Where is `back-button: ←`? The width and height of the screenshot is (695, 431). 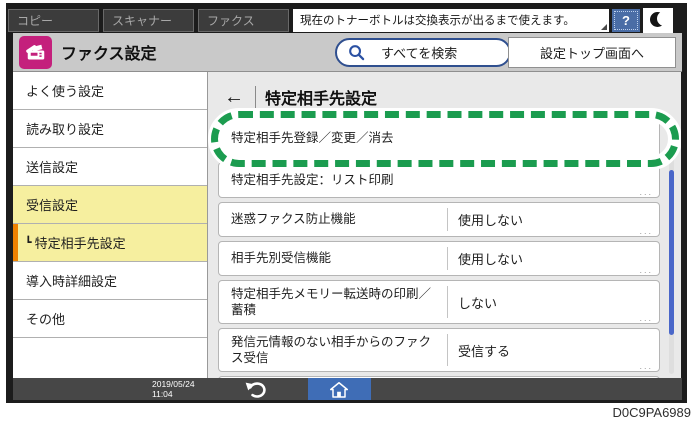
back-button: ← is located at coordinates (234, 97).